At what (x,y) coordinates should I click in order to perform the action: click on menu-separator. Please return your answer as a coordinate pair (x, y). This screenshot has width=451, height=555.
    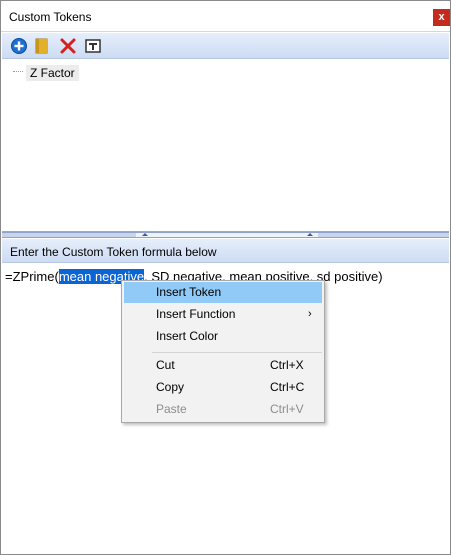
    Looking at the image, I should click on (237, 352).